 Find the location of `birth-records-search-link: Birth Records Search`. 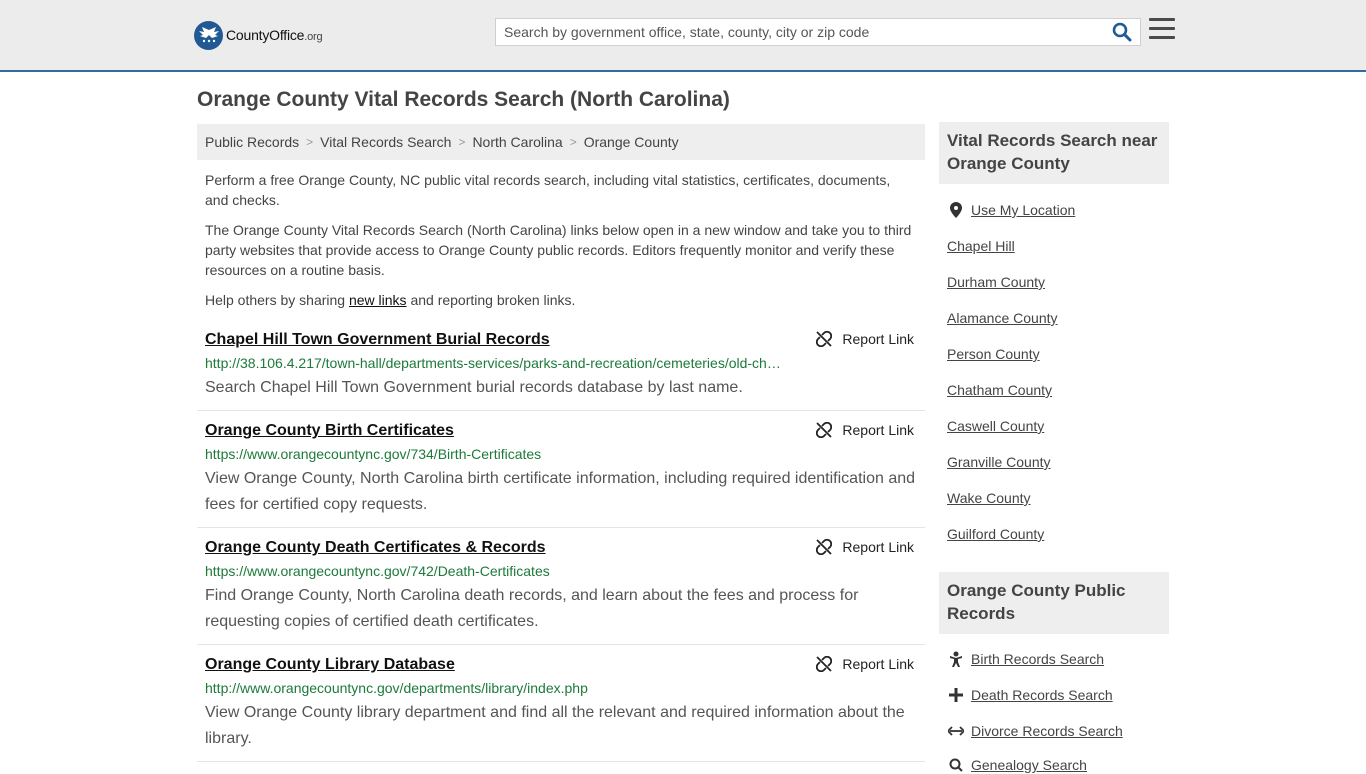

birth-records-search-link: Birth Records Search is located at coordinates (1037, 659).